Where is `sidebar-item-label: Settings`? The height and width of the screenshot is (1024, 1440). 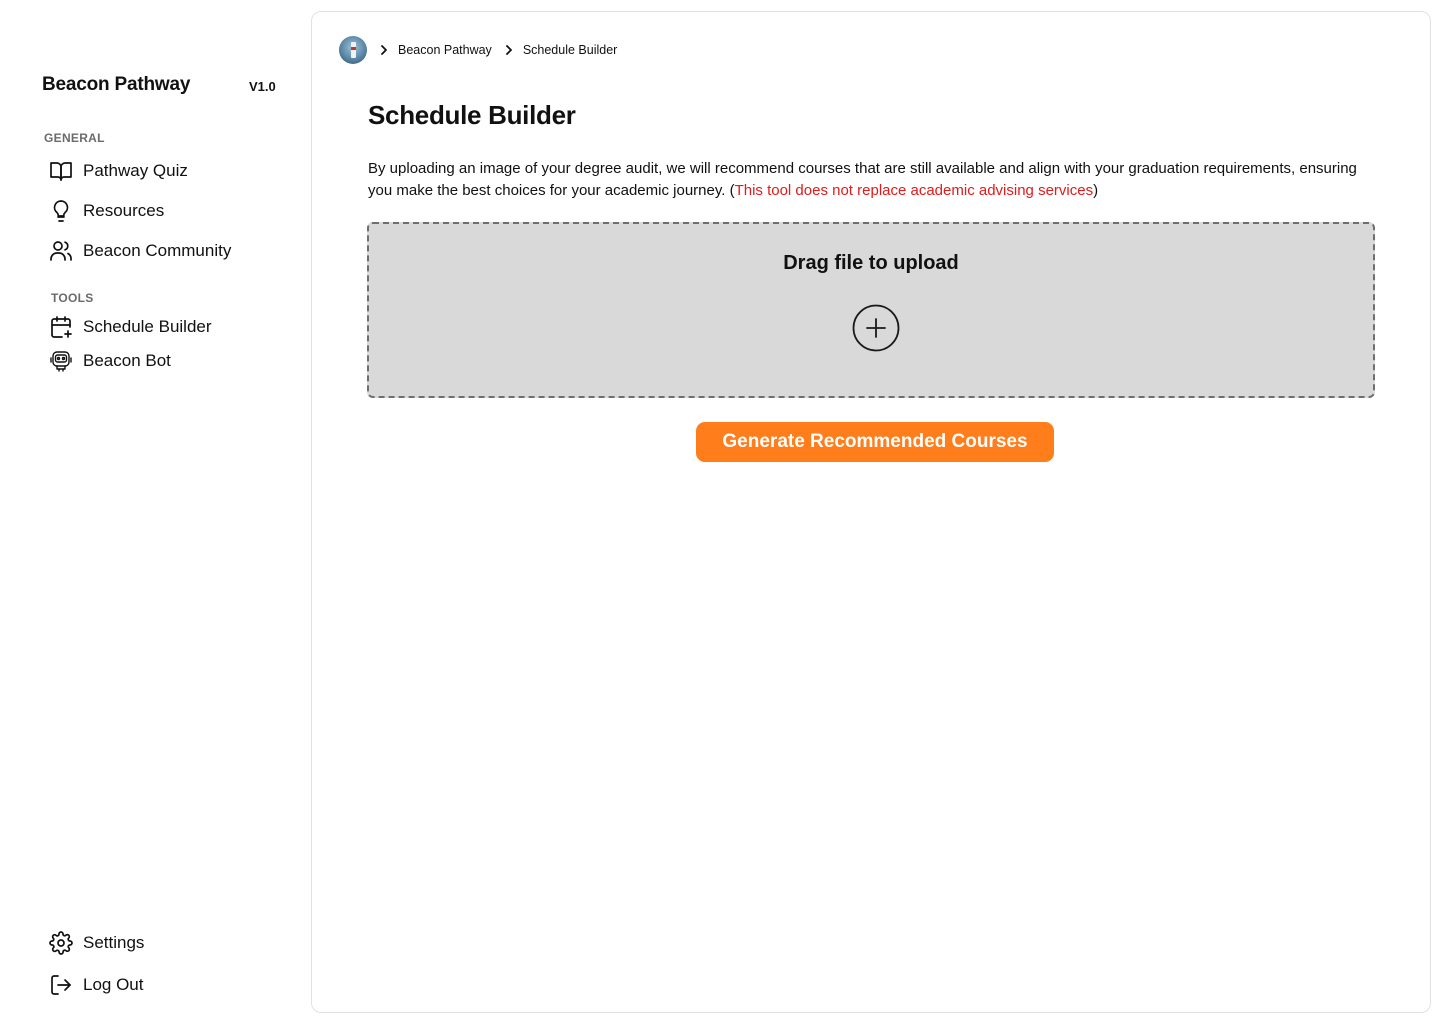 sidebar-item-label: Settings is located at coordinates (114, 942).